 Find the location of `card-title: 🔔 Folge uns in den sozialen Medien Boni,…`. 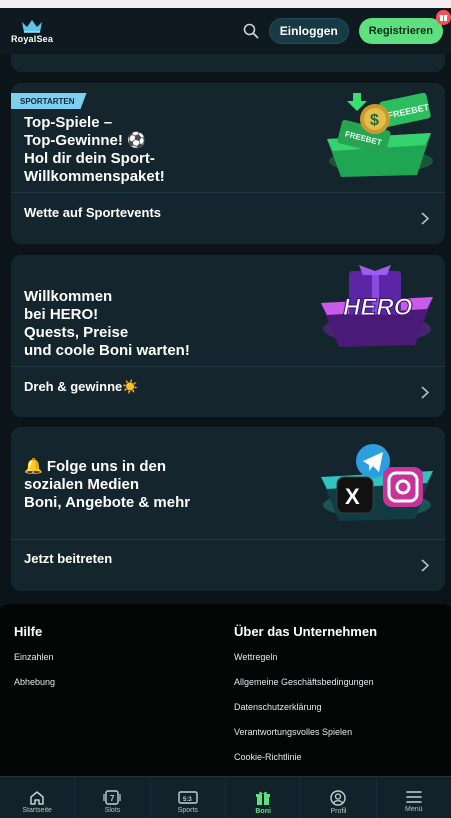

card-title: 🔔 Folge uns in den sozialen Medien Boni,… is located at coordinates (107, 484).